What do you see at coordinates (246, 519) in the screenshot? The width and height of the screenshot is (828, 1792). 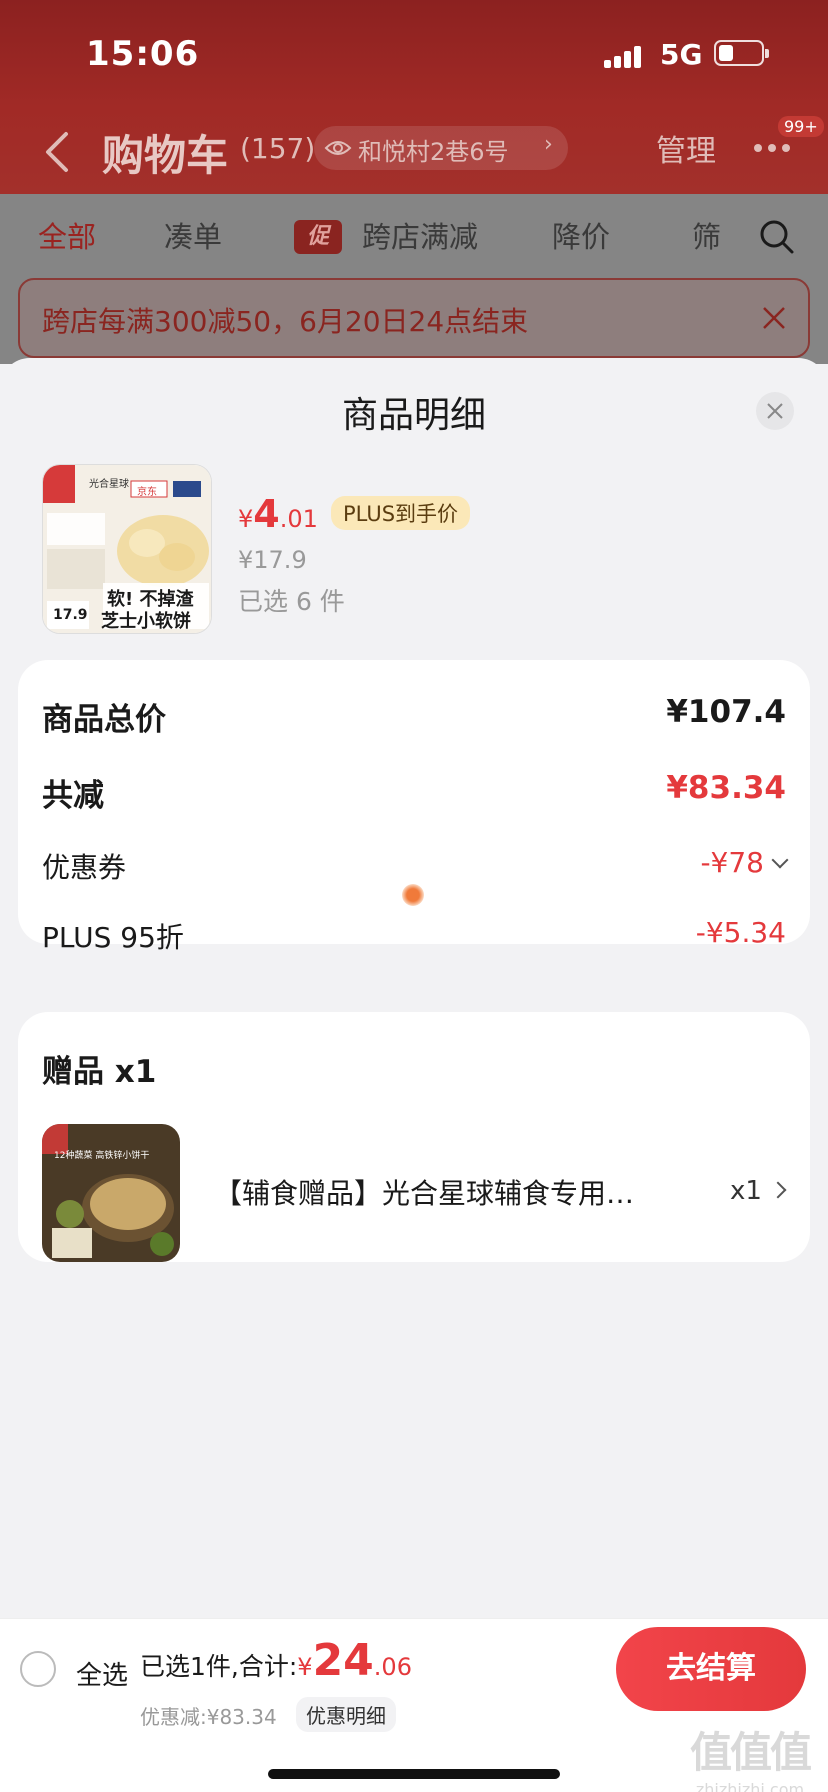 I see `price-currency: ¥` at bounding box center [246, 519].